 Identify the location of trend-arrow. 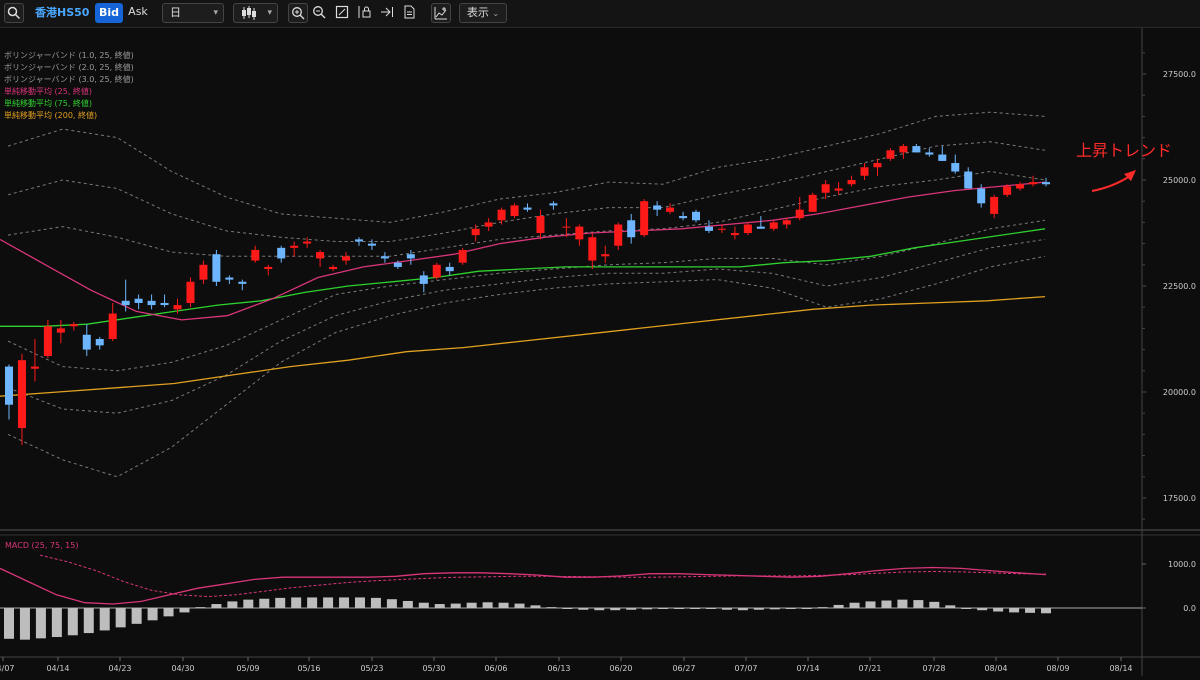
(1111, 183).